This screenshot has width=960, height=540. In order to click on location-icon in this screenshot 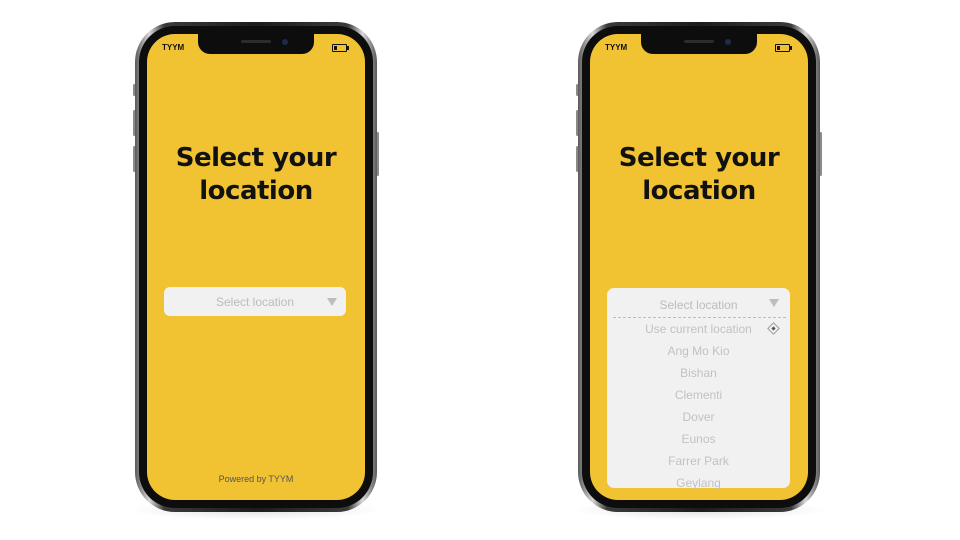, I will do `click(773, 328)`.